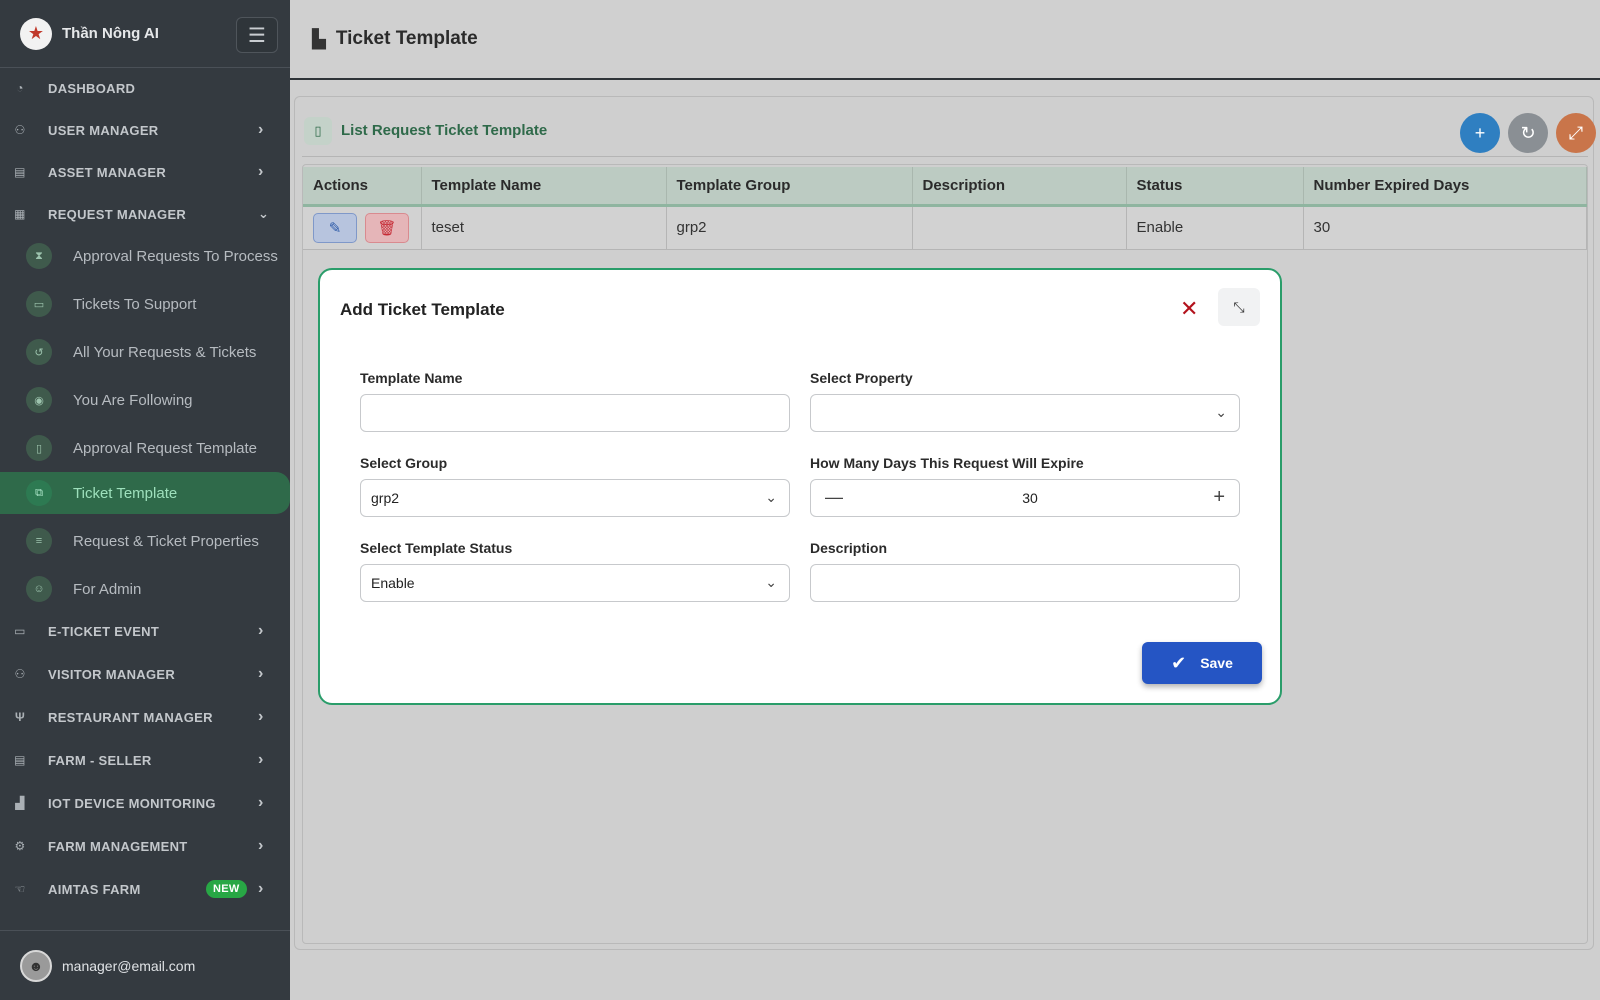 The width and height of the screenshot is (1600, 1000). What do you see at coordinates (125, 493) in the screenshot?
I see `sidebar-subitem-label: Ticket Template` at bounding box center [125, 493].